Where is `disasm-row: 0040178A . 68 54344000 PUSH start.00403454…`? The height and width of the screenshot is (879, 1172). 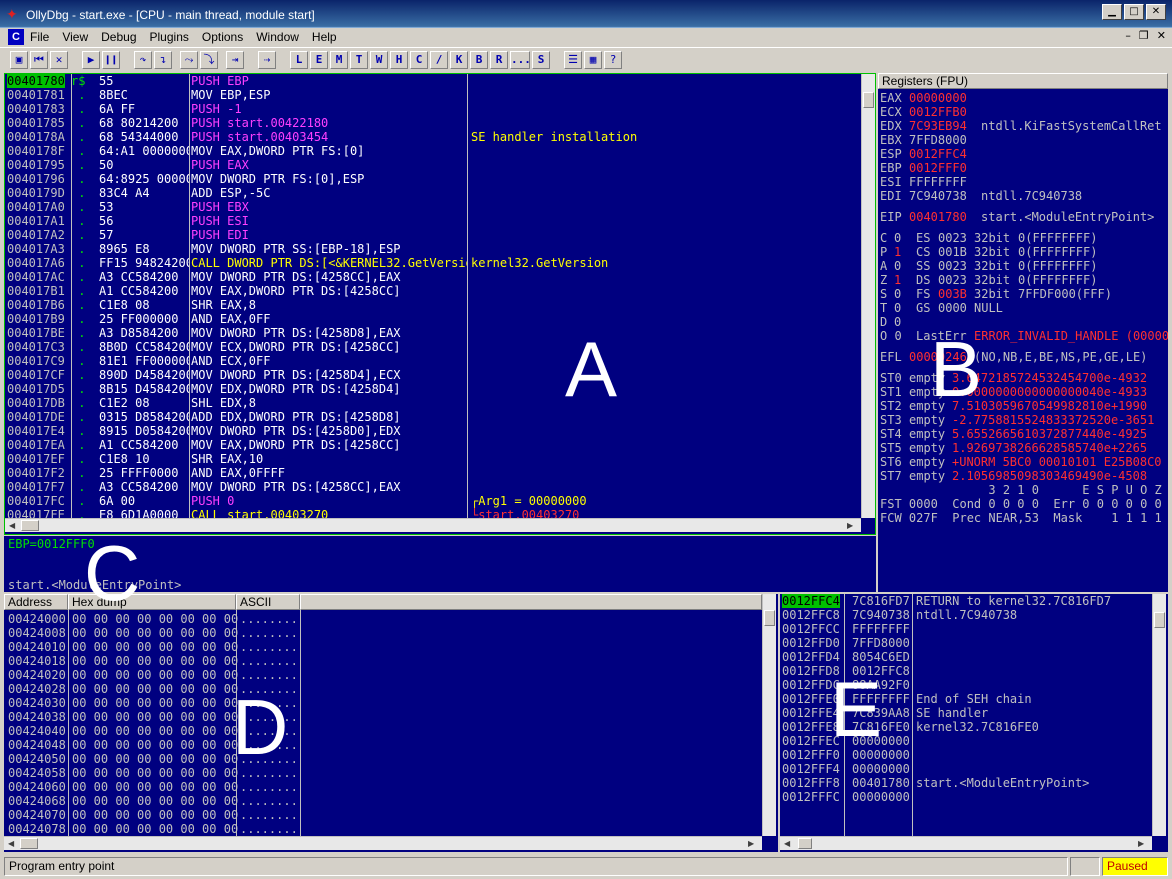 disasm-row: 0040178A . 68 54344000 PUSH start.00403454… is located at coordinates (433, 137).